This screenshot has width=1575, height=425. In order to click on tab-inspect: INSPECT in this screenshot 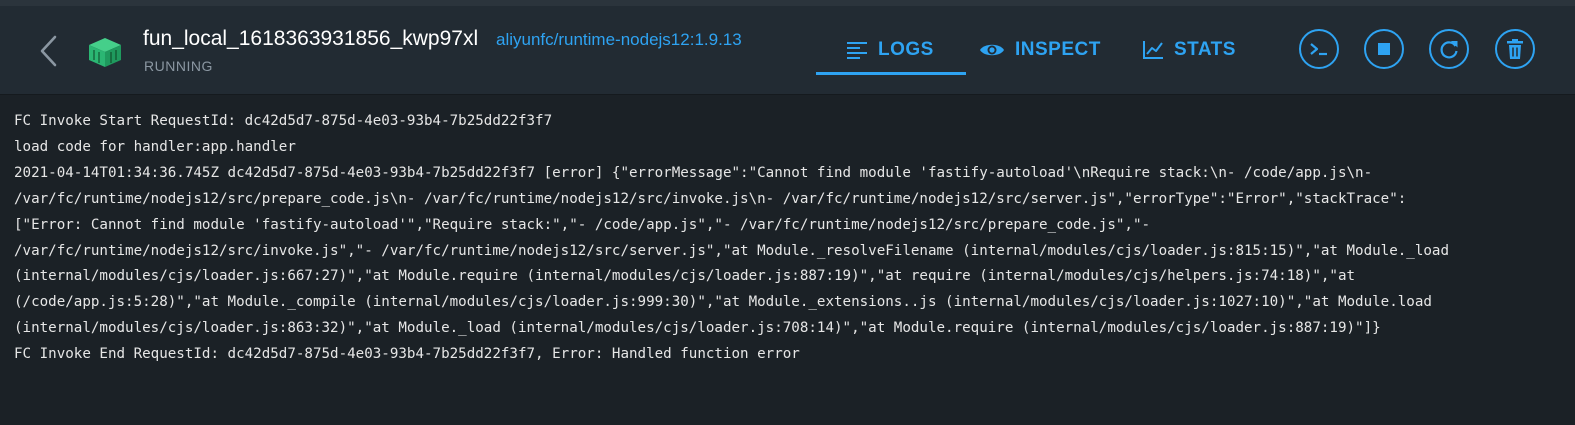, I will do `click(1040, 50)`.